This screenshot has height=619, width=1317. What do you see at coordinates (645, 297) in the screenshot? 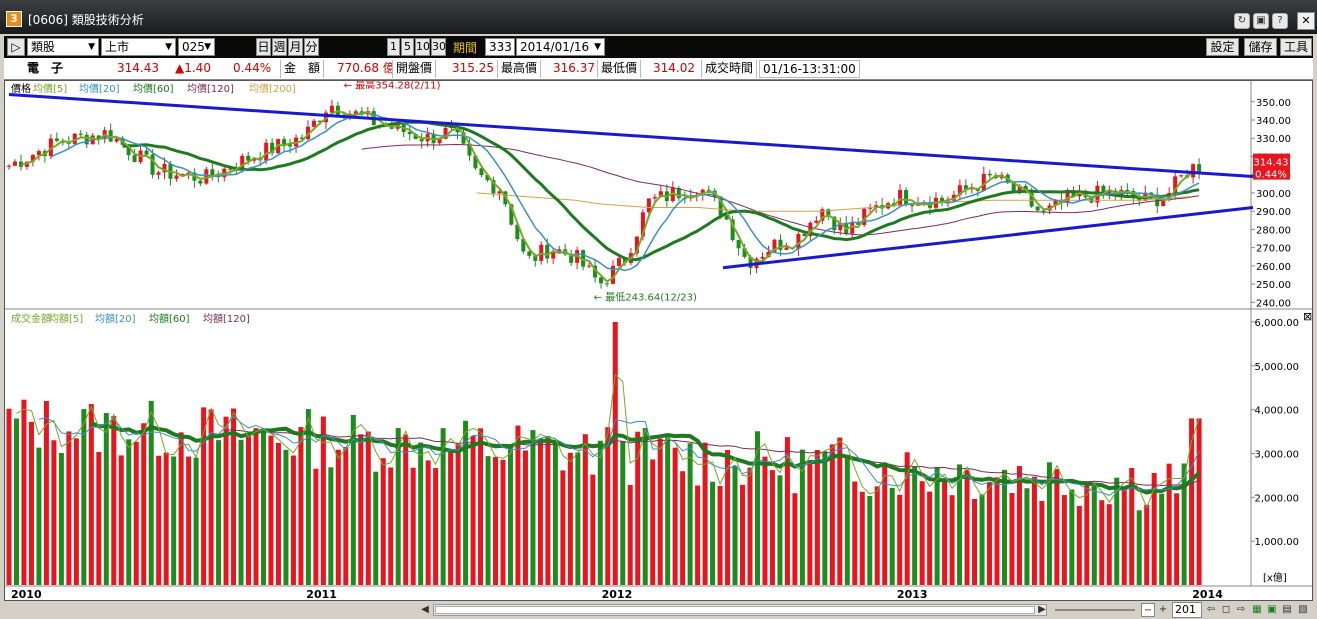
I see `low-annotation: ← 最低243.64(12/23)` at bounding box center [645, 297].